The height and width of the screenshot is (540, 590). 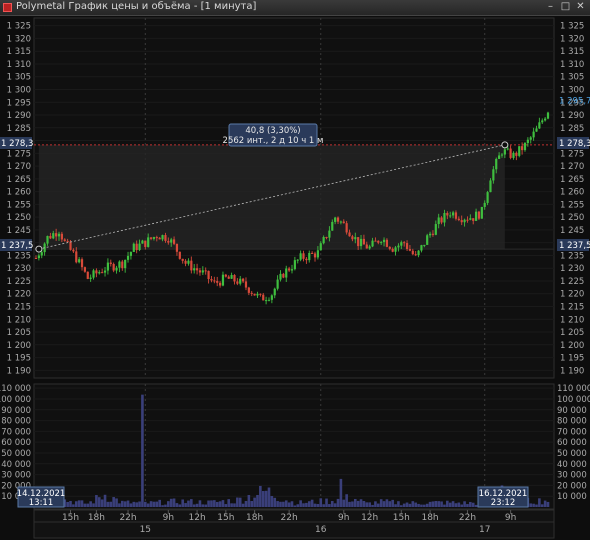 I want to click on last-price-label: 1 295,7, so click(x=574, y=101).